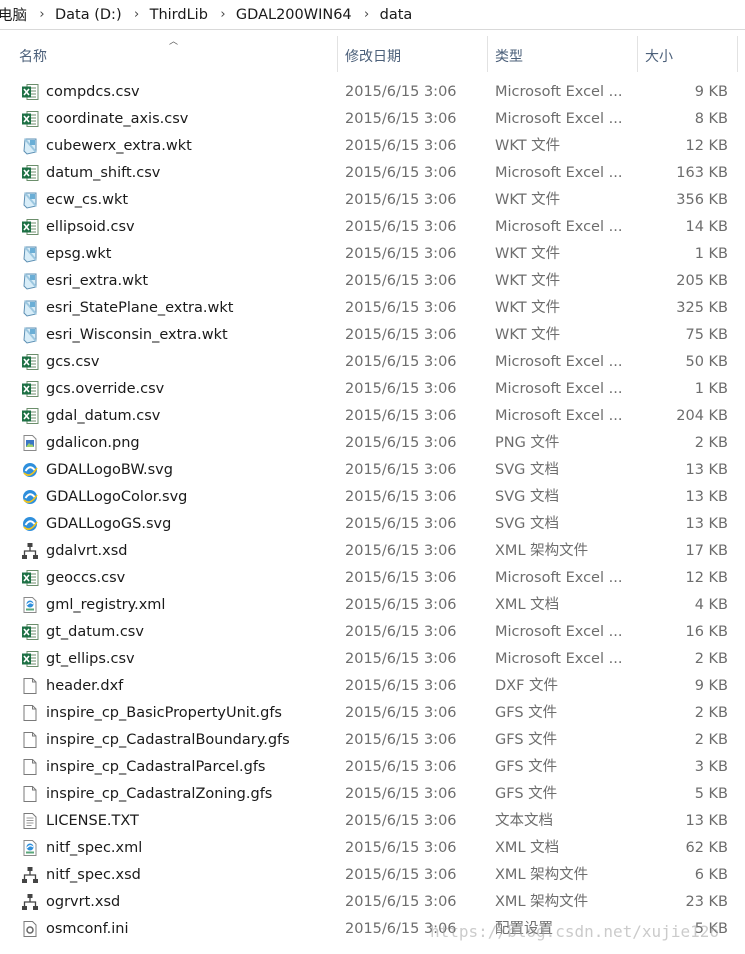 The image size is (745, 954). I want to click on breadcrumb-item: Data (D:), so click(89, 15).